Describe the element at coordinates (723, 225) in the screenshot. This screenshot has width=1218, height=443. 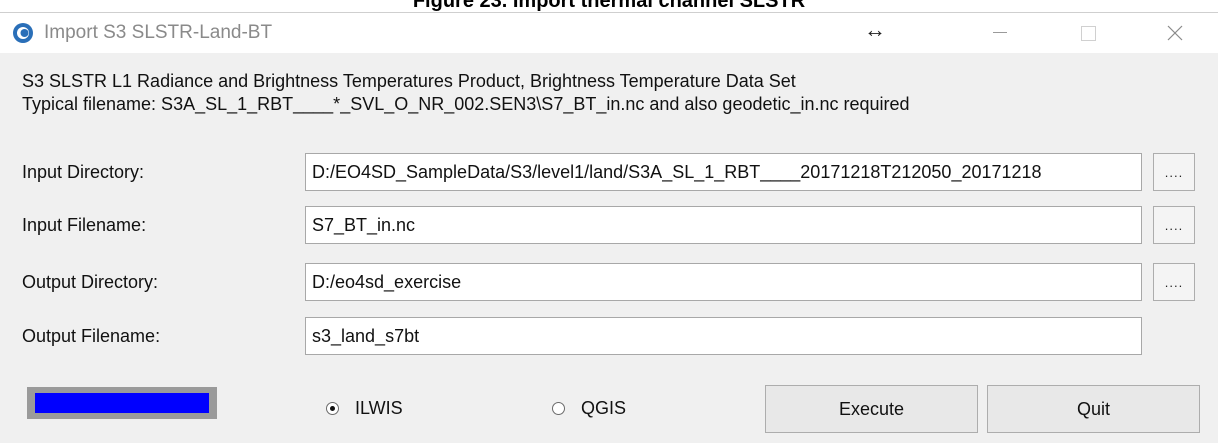
I see `input-filename-field: S7_BT_in.nc` at that location.